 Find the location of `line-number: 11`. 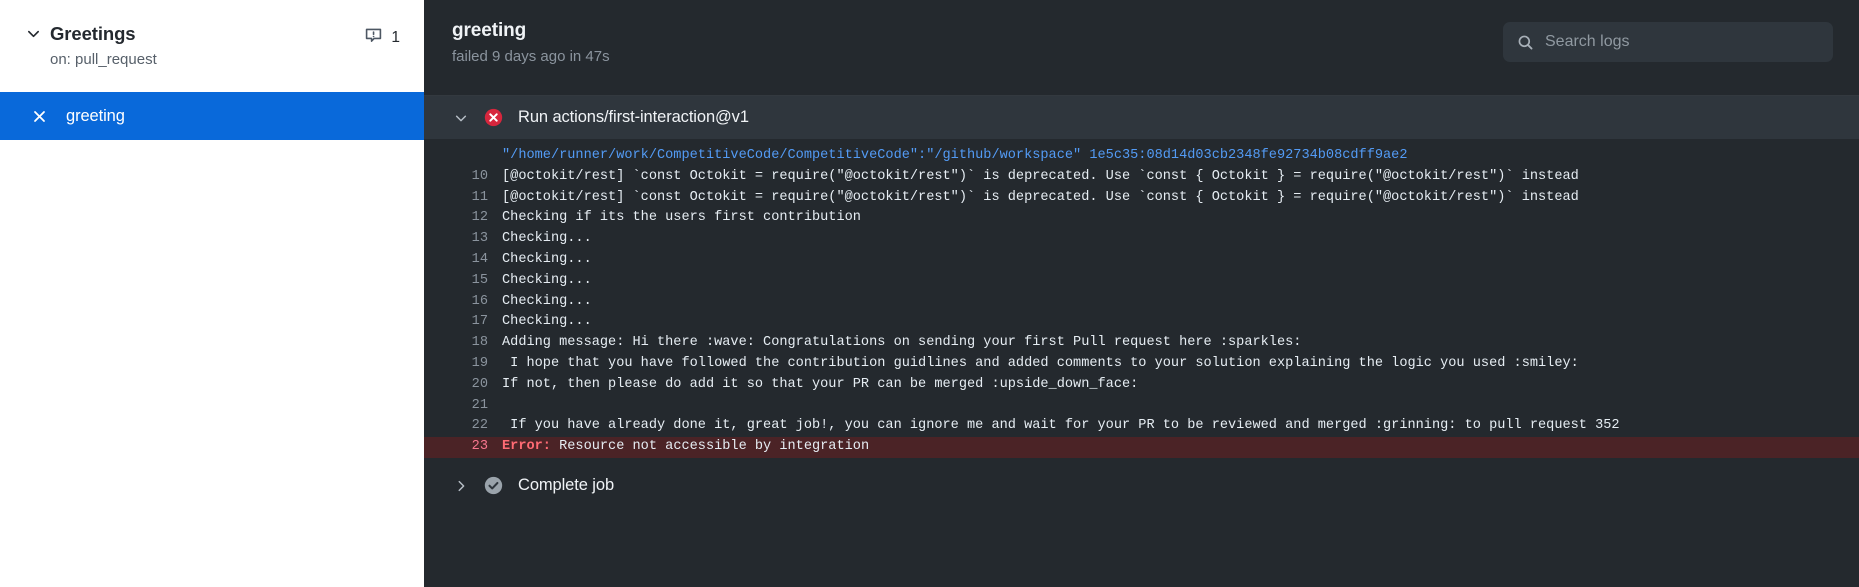

line-number: 11 is located at coordinates (479, 197).